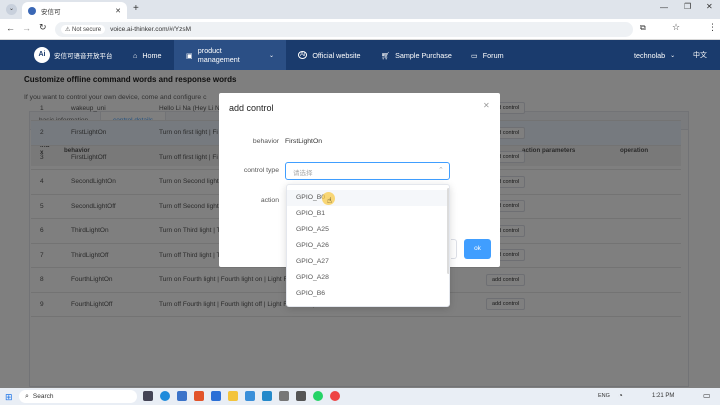 This screenshot has width=720, height=405. I want to click on forward-icon: →, so click(26, 28).